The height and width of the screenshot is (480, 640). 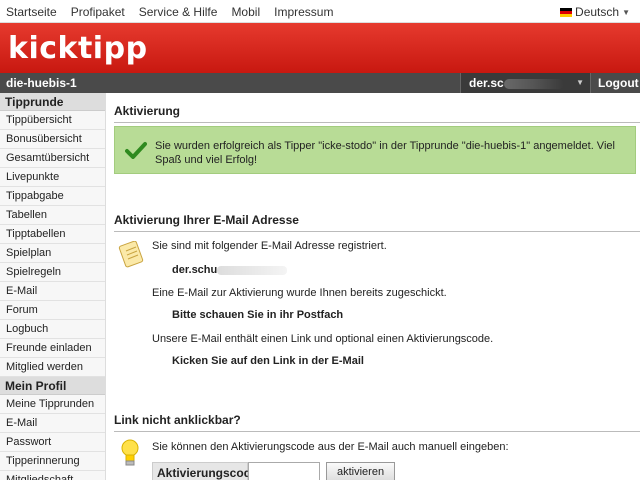 I want to click on sidebar-item-tipptabellen: Tipptabellen, so click(x=52, y=234).